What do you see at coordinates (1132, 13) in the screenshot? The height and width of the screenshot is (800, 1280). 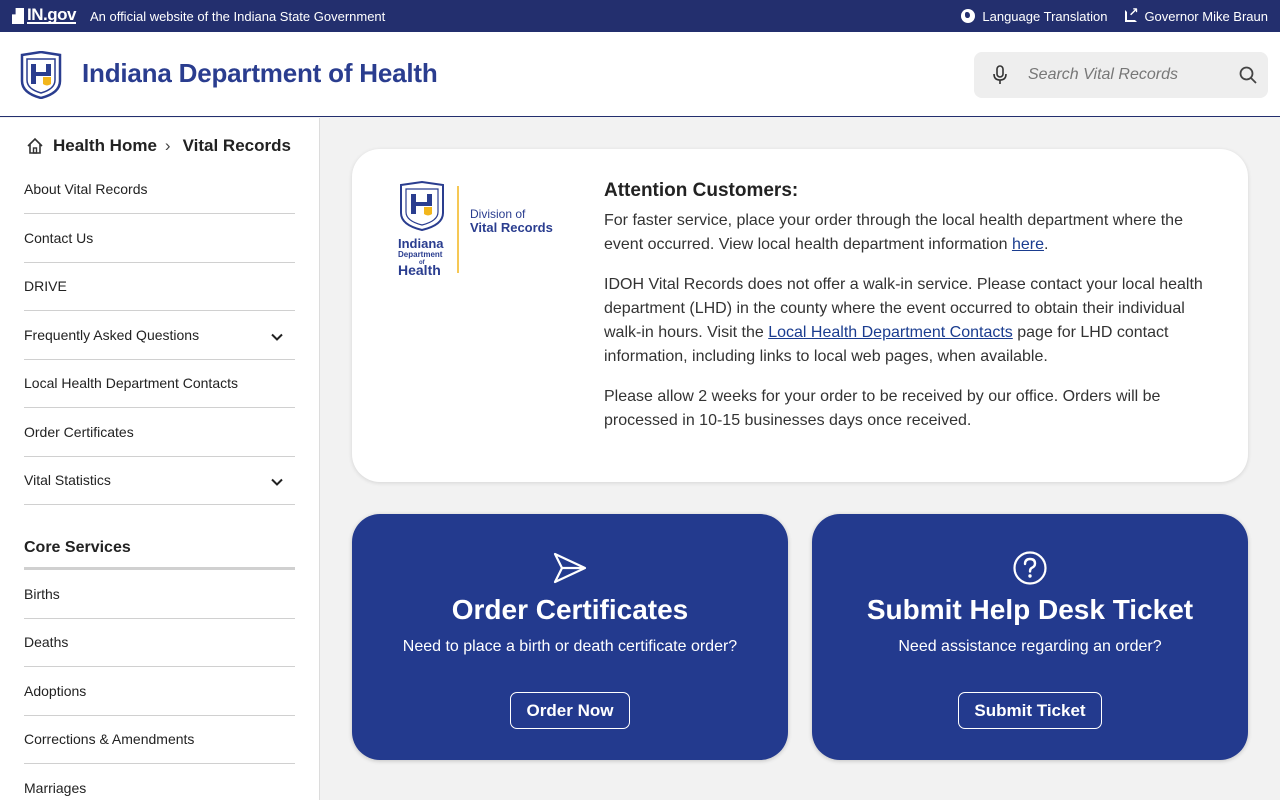 I see `external-link-icon` at bounding box center [1132, 13].